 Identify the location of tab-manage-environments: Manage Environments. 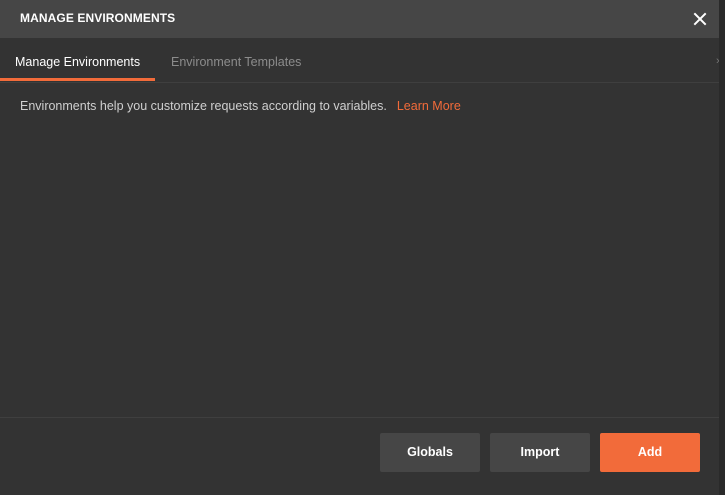
(78, 59).